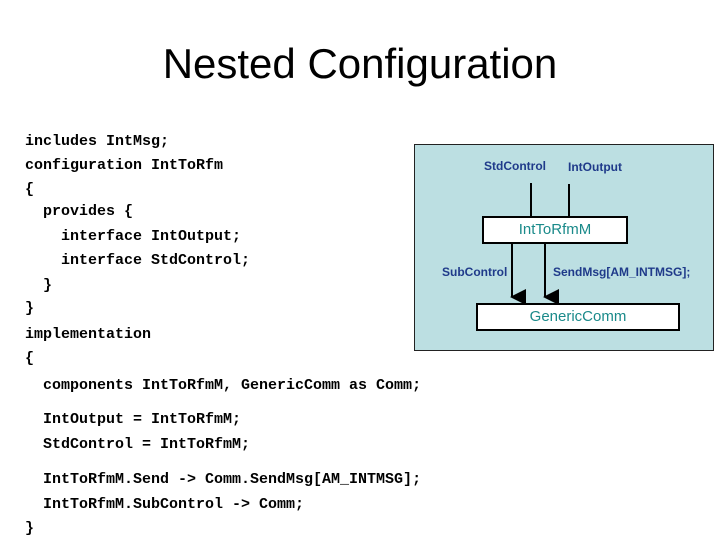 This screenshot has width=720, height=540. Describe the element at coordinates (515, 166) in the screenshot. I see `stdcontrol-label: StdControl` at that location.